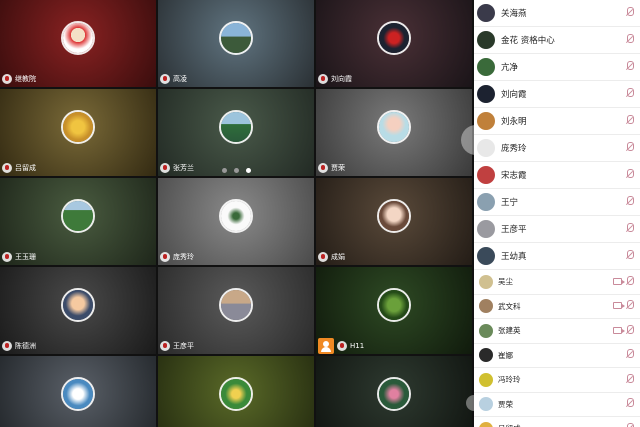 Image resolution: width=640 pixels, height=427 pixels. Describe the element at coordinates (557, 256) in the screenshot. I see `participant-row: 王幼真` at that location.